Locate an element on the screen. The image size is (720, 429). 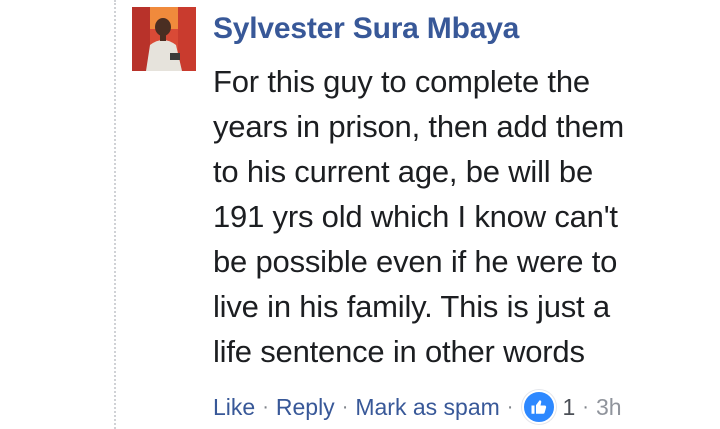
thumbs-up-glyph is located at coordinates (539, 407).